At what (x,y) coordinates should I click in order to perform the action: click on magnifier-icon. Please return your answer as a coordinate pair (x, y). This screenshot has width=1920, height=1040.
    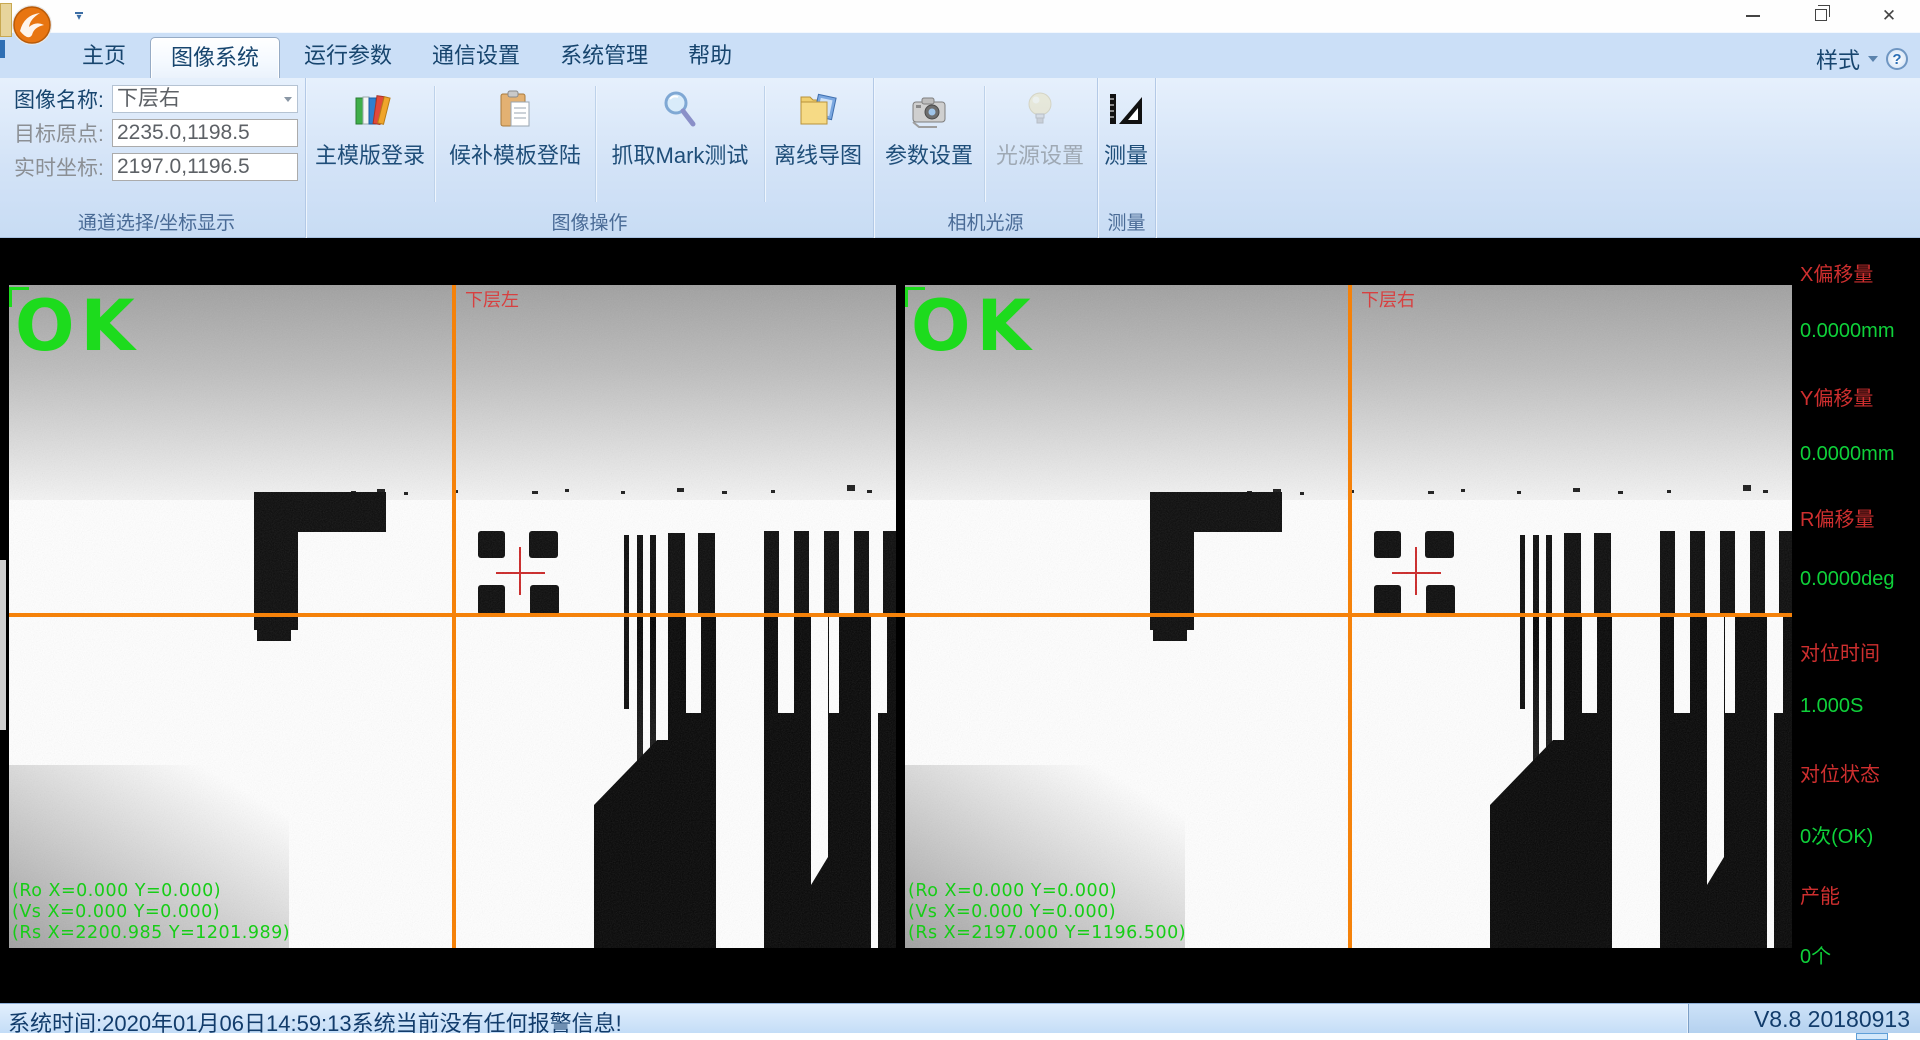
    Looking at the image, I should click on (680, 109).